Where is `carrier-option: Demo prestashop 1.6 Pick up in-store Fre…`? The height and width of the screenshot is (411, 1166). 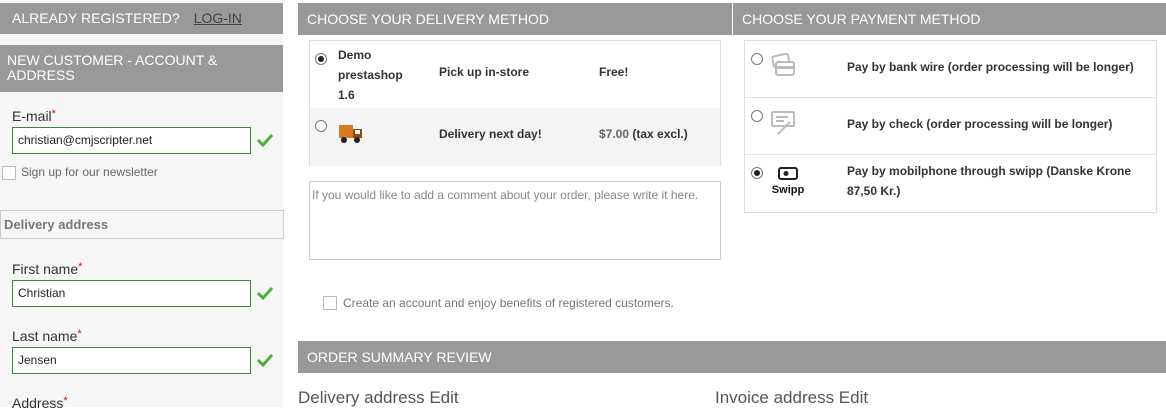
carrier-option: Demo prestashop 1.6 Pick up in-store Fre… is located at coordinates (515, 74).